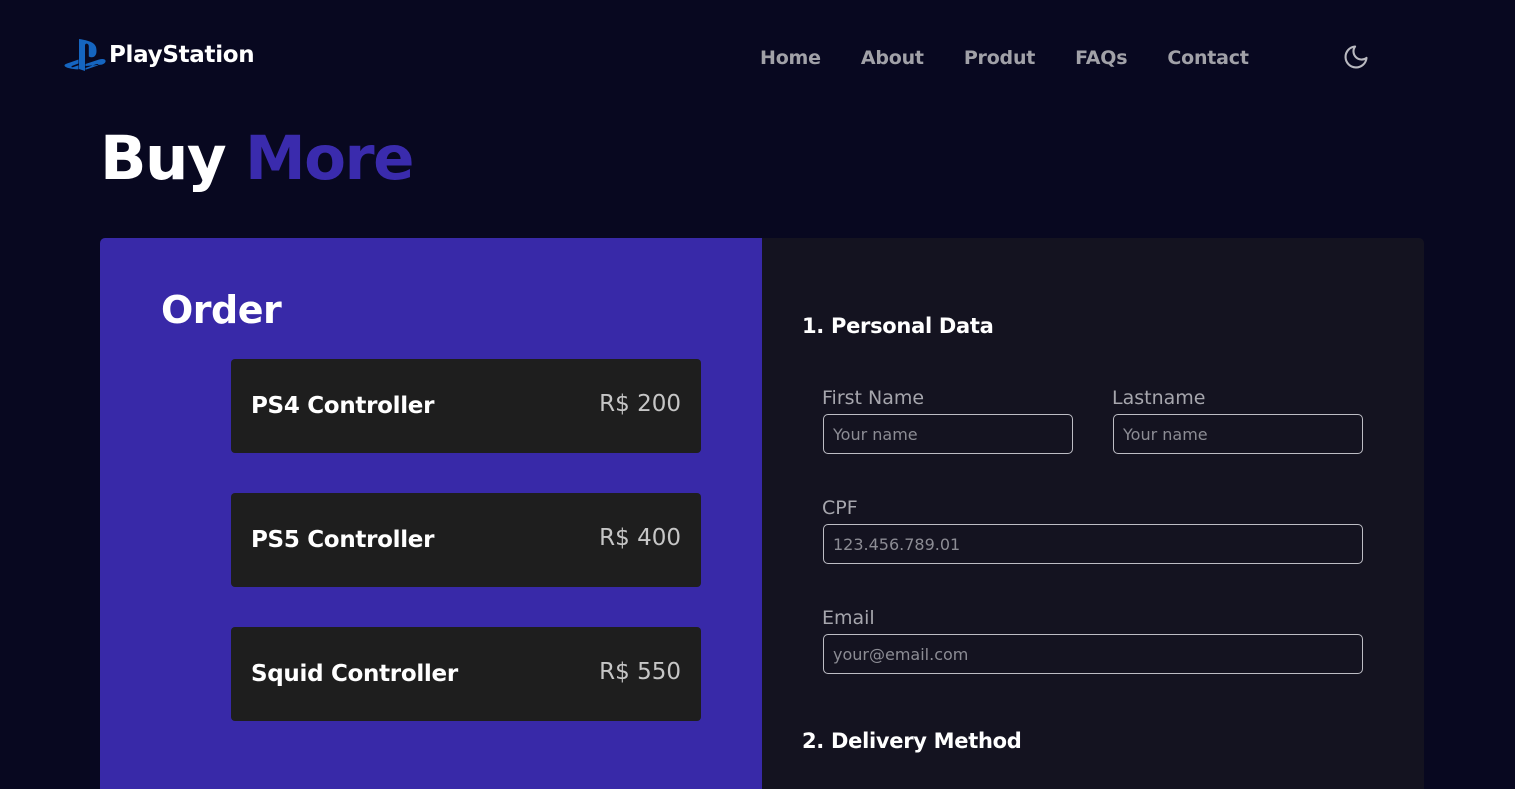 This screenshot has height=789, width=1515. What do you see at coordinates (948, 434) in the screenshot?
I see `first-name-input` at bounding box center [948, 434].